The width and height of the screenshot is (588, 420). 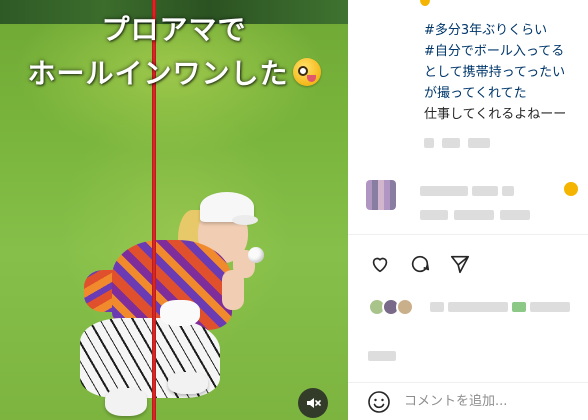 What do you see at coordinates (180, 313) in the screenshot?
I see `golf-glove` at bounding box center [180, 313].